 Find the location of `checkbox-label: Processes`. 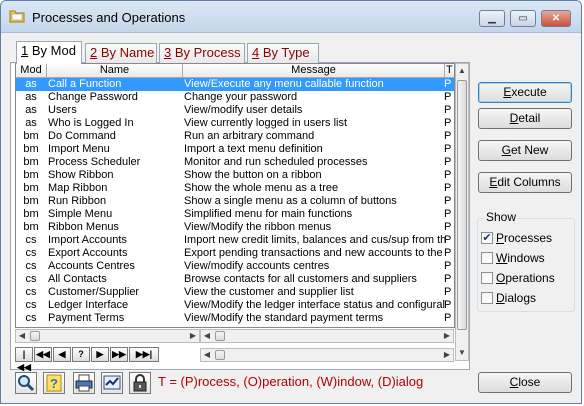

checkbox-label: Processes is located at coordinates (524, 238).